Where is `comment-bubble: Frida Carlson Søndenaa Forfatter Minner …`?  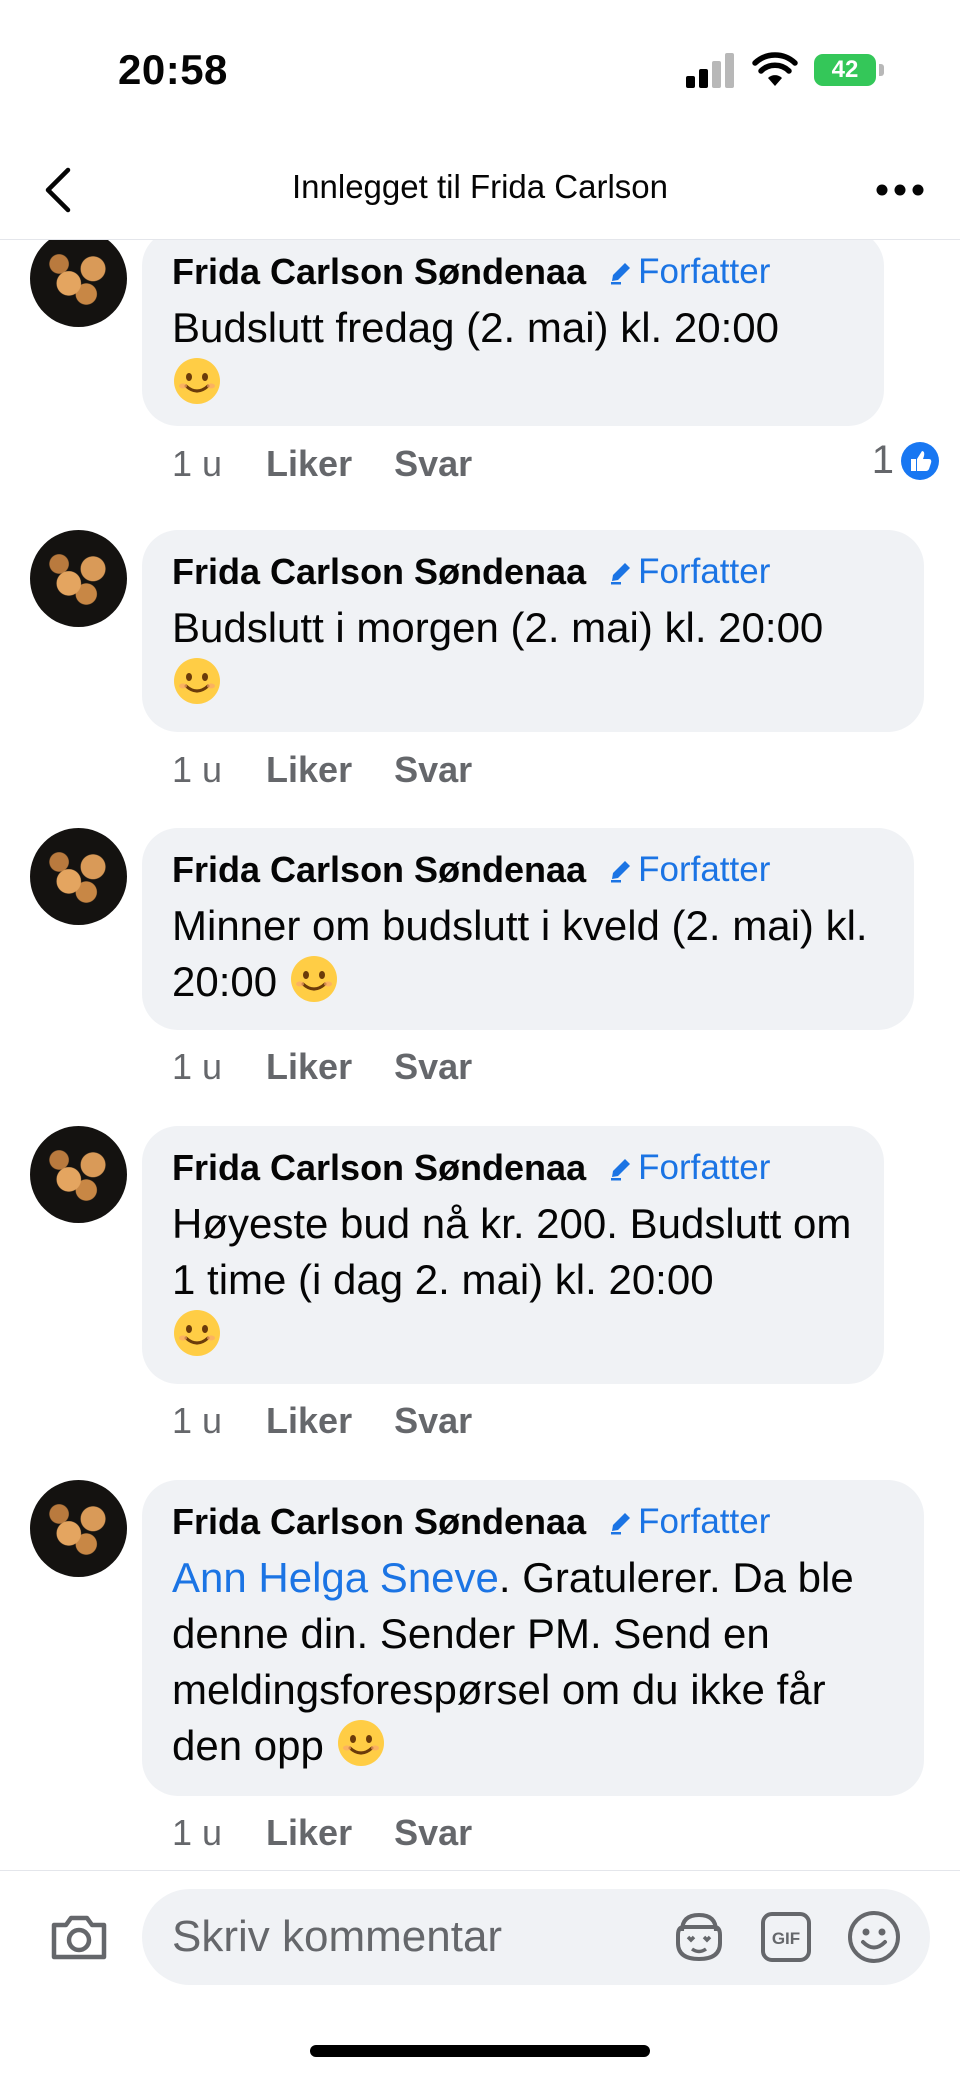 comment-bubble: Frida Carlson Søndenaa Forfatter Minner … is located at coordinates (528, 929).